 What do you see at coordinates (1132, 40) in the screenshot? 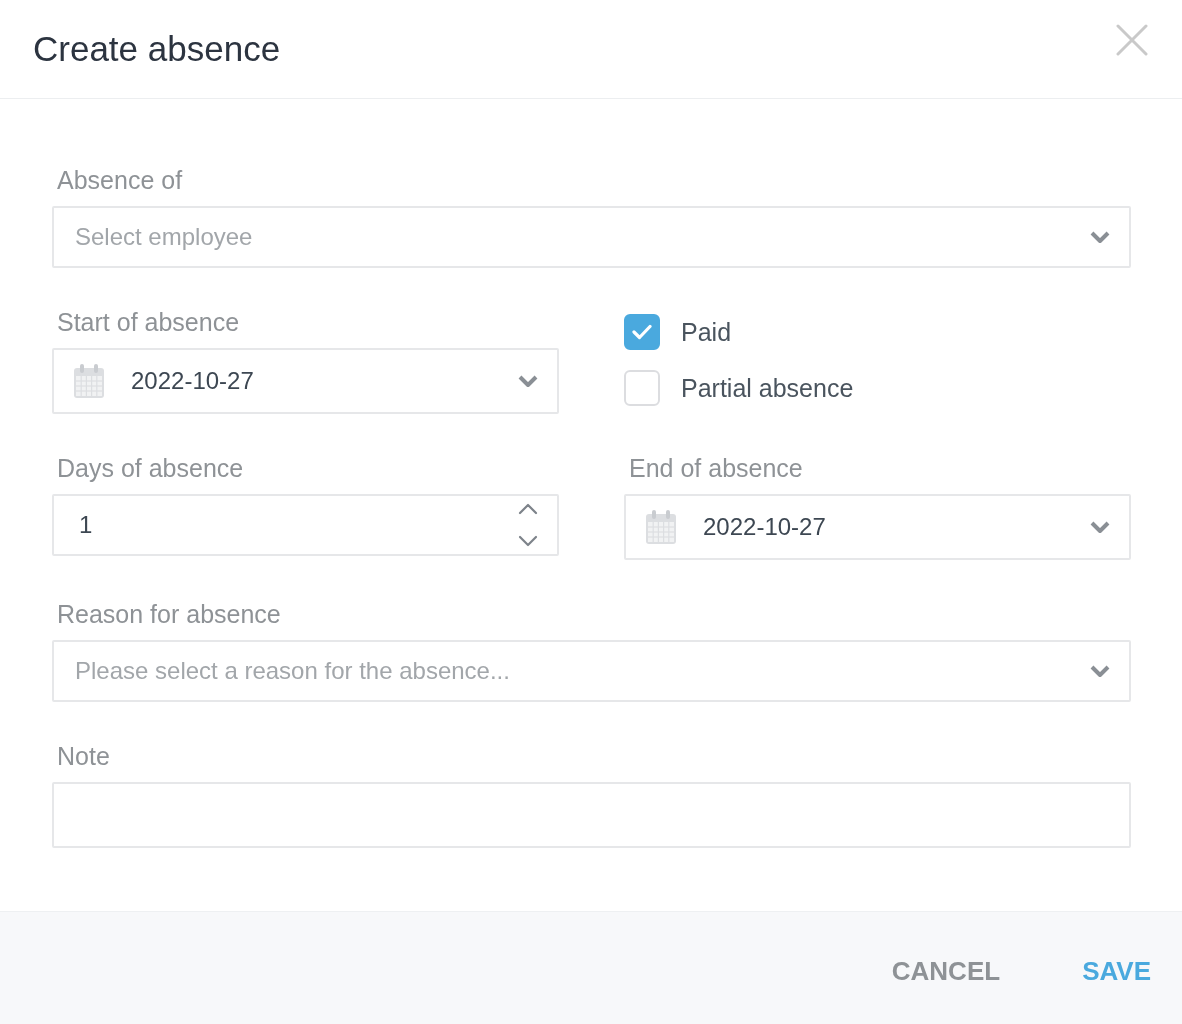
I see `close-icon` at bounding box center [1132, 40].